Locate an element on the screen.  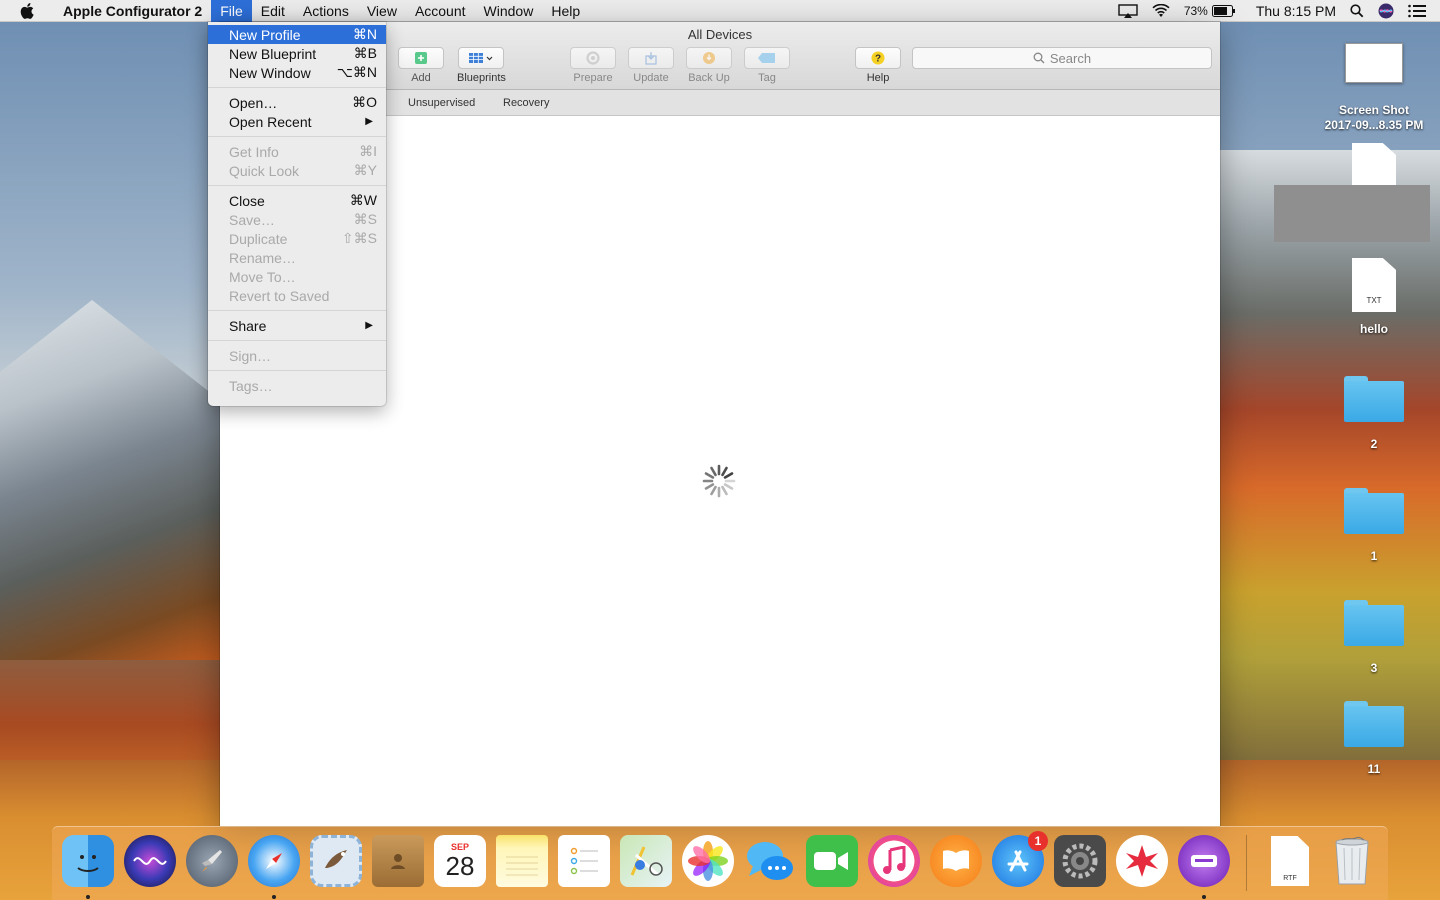
submenu-arrow-icon: ▶ is located at coordinates (369, 325).